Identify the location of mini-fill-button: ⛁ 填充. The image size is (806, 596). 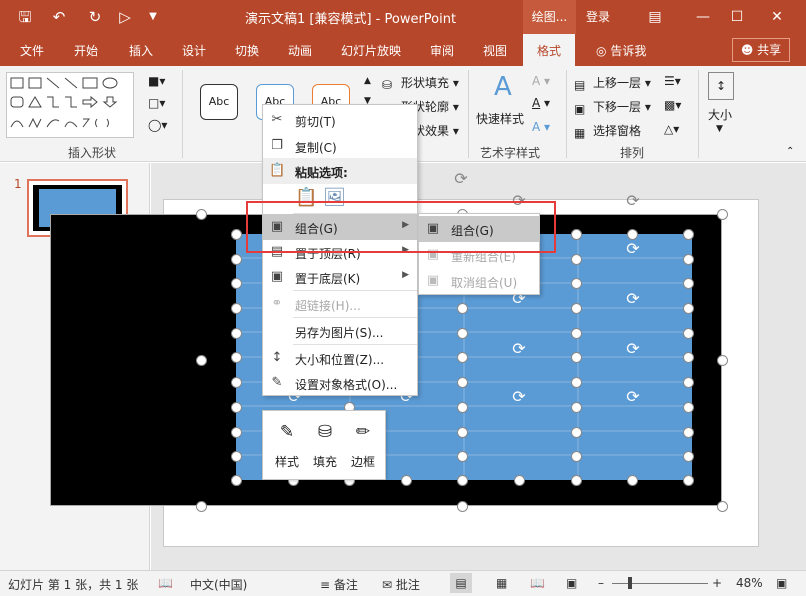
(325, 444).